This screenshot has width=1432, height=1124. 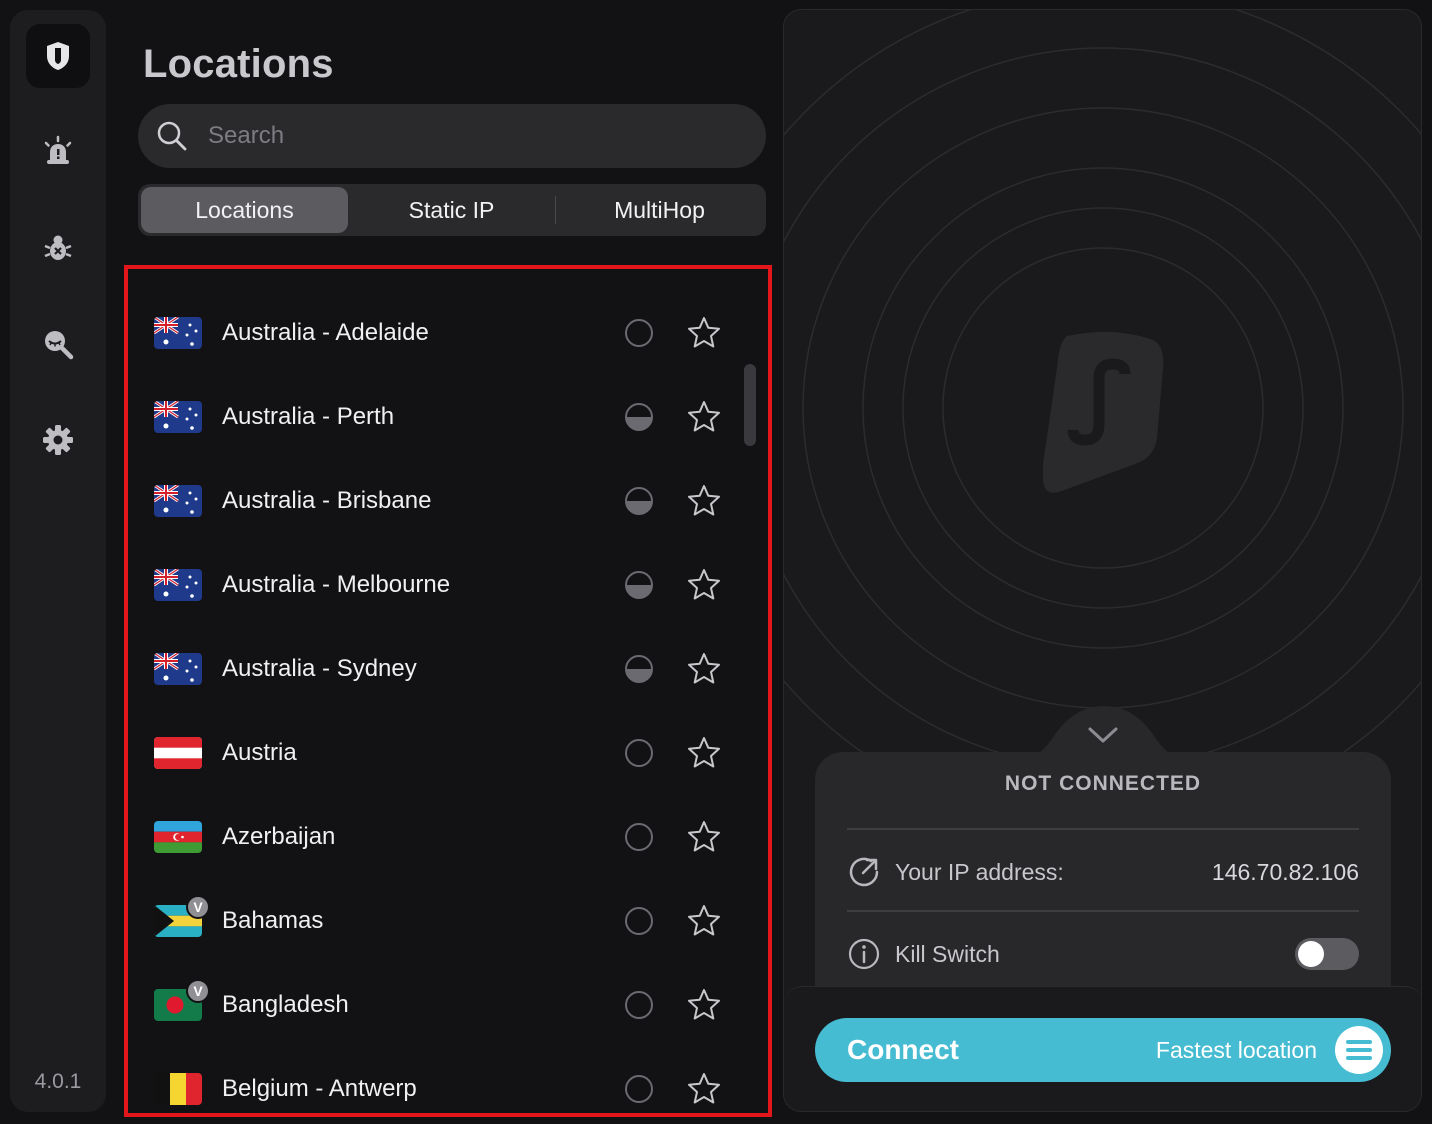 What do you see at coordinates (285, 1004) in the screenshot?
I see `location-name: Bangladesh` at bounding box center [285, 1004].